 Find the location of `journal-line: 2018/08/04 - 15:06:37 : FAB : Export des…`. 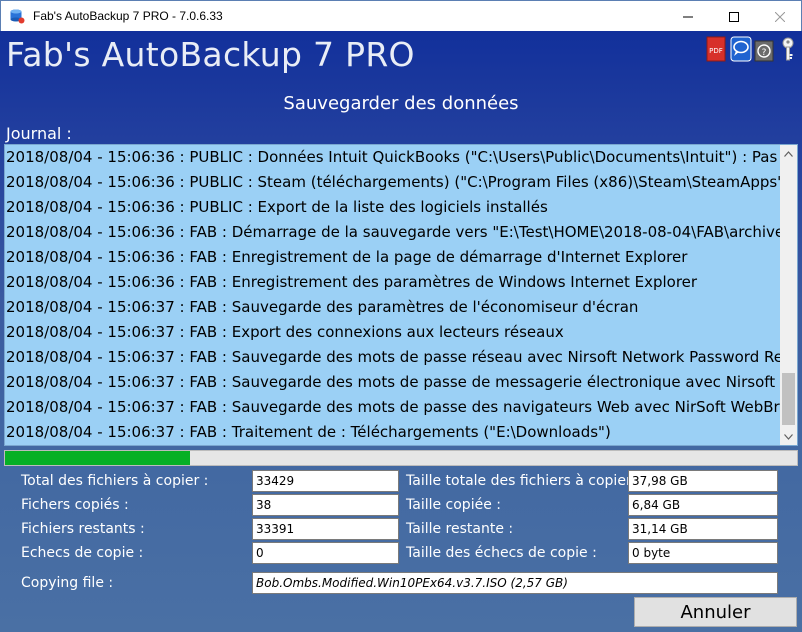

journal-line: 2018/08/04 - 15:06:37 : FAB : Export des… is located at coordinates (285, 332).